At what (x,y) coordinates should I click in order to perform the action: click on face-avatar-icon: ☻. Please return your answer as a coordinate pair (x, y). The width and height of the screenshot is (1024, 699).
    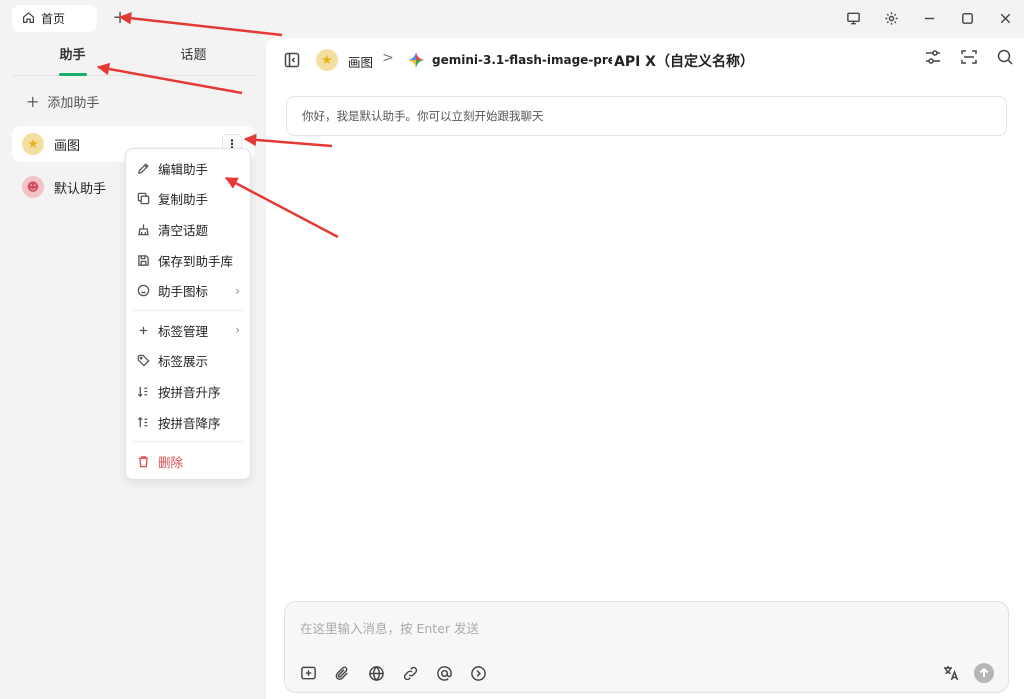
    Looking at the image, I should click on (33, 187).